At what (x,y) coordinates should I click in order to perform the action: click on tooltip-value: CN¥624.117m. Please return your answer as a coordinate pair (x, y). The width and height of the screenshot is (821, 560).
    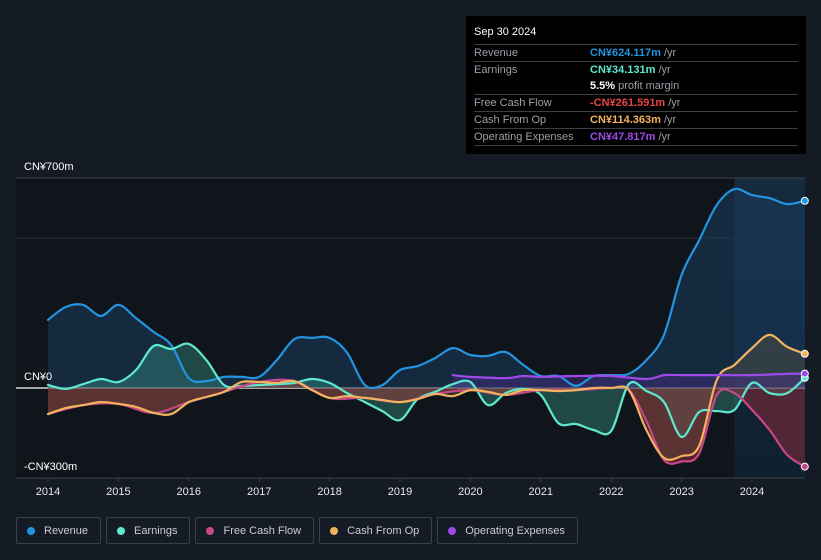
    Looking at the image, I should click on (625, 53).